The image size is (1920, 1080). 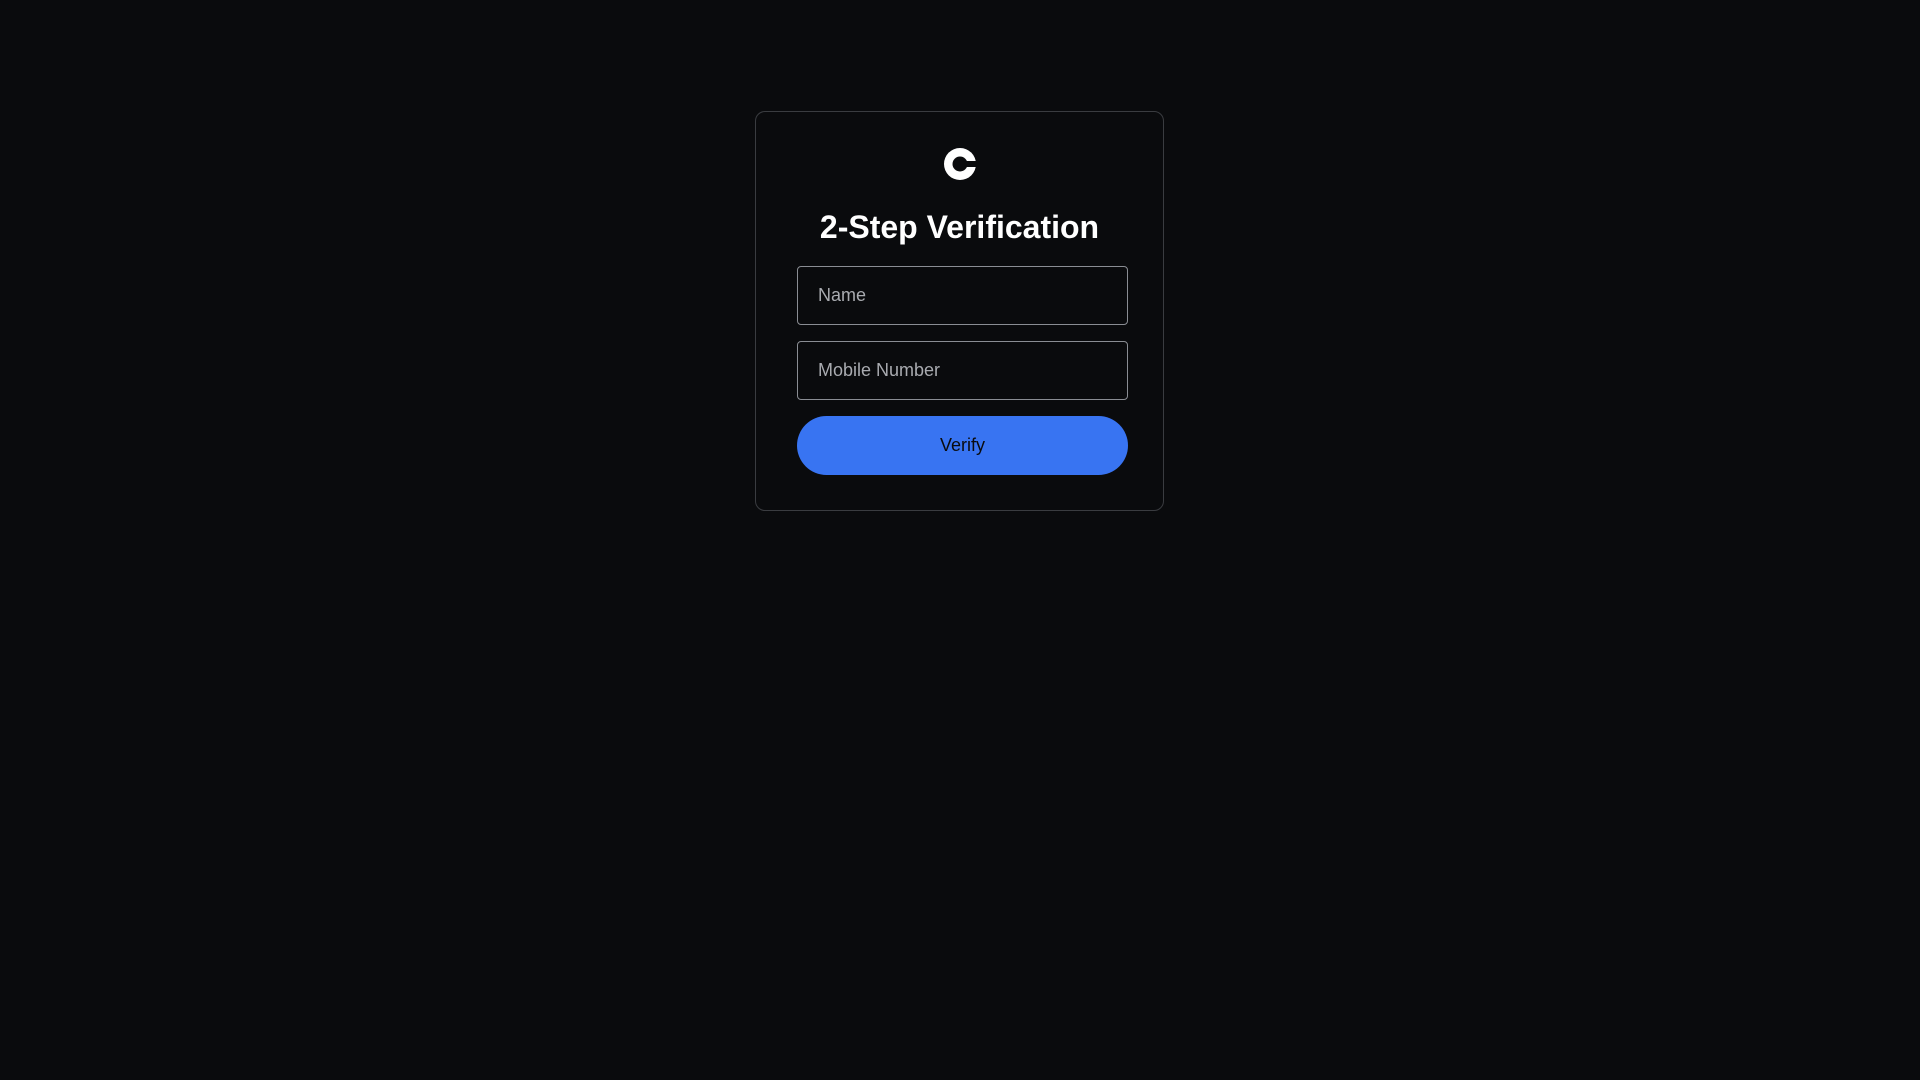 I want to click on verification-card: 2-Step Verification Verify, so click(x=959, y=311).